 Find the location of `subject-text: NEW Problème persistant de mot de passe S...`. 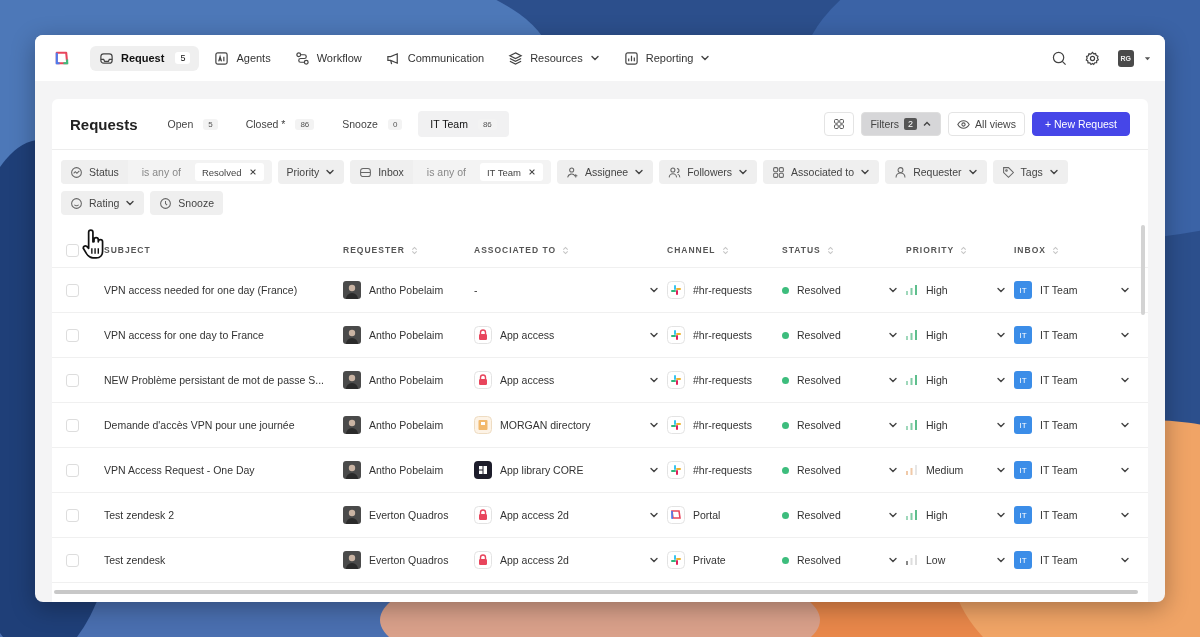

subject-text: NEW Problème persistant de mot de passe S... is located at coordinates (214, 380).